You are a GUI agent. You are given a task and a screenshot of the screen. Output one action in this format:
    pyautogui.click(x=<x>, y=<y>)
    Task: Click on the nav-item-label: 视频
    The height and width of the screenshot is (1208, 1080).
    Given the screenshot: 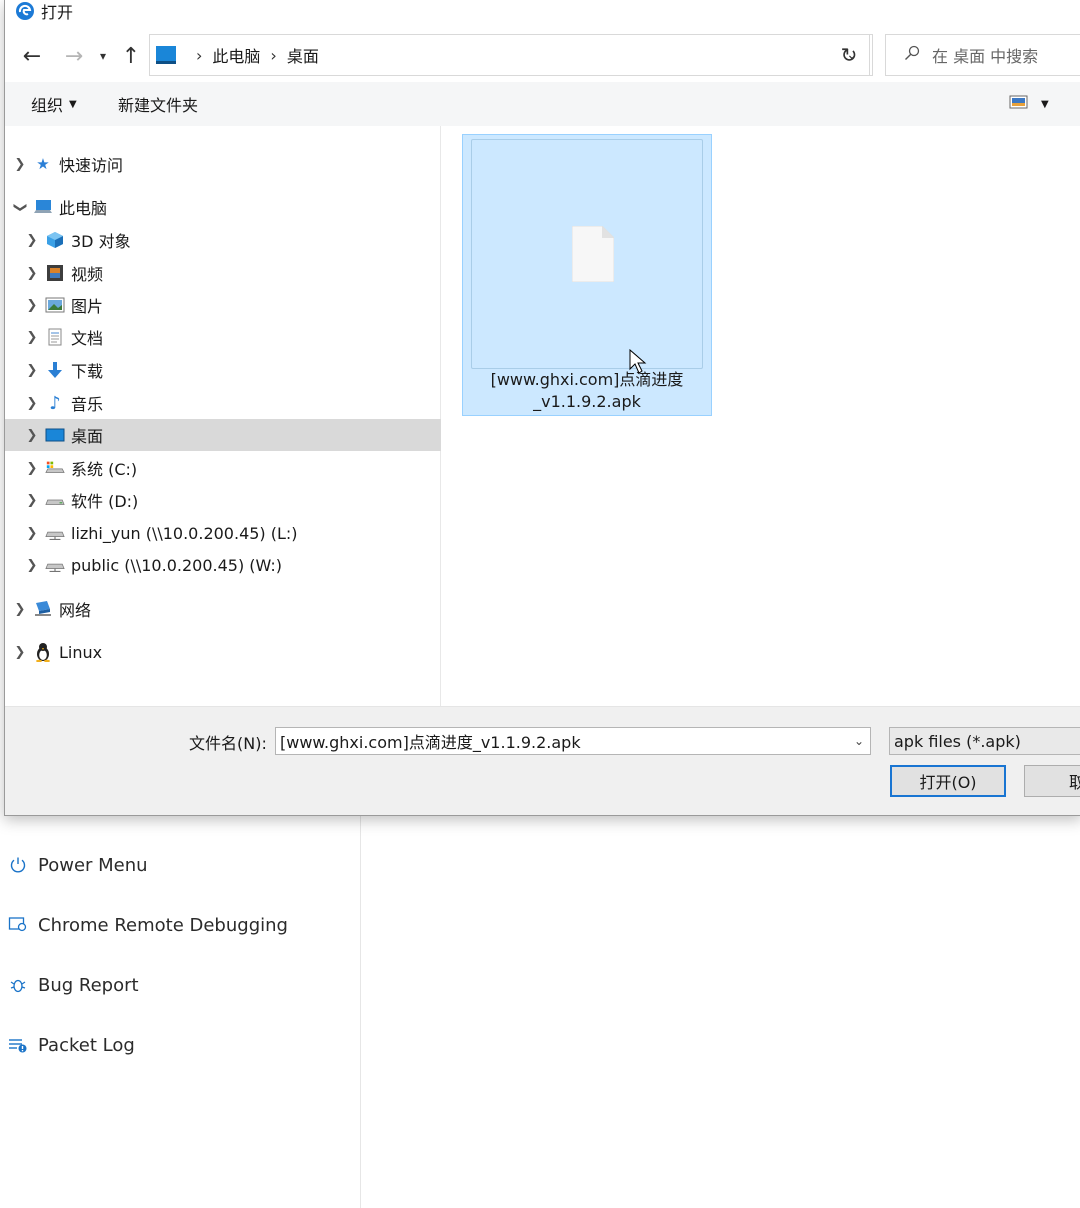 What is the action you would take?
    pyautogui.click(x=87, y=274)
    